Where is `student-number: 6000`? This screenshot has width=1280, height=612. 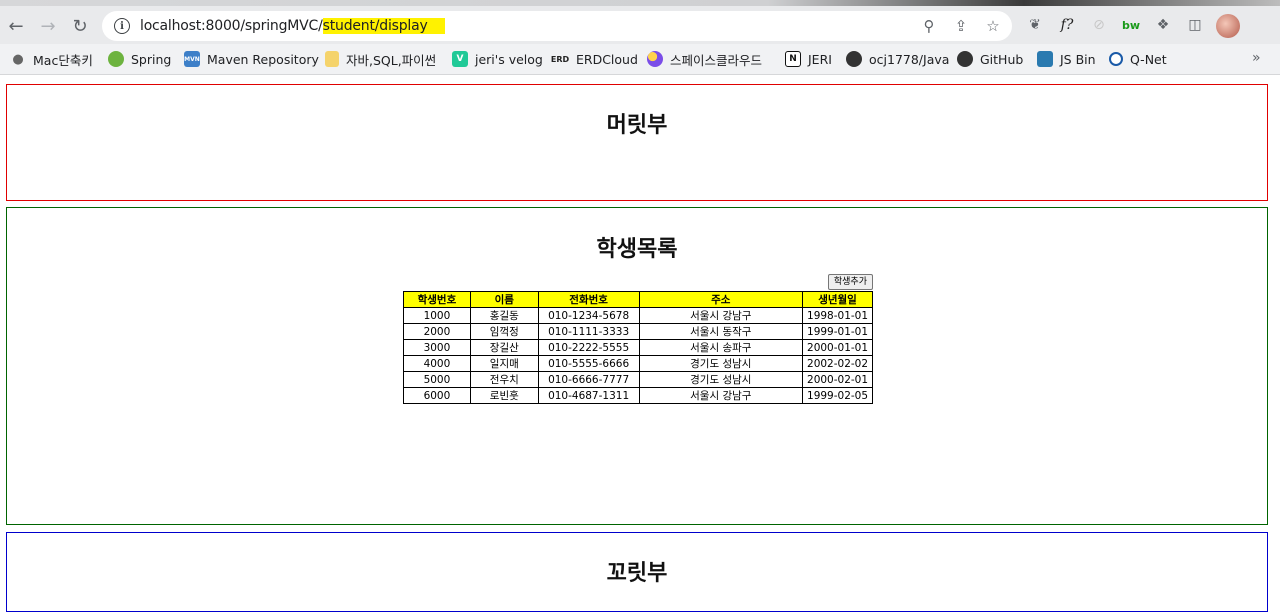 student-number: 6000 is located at coordinates (437, 395).